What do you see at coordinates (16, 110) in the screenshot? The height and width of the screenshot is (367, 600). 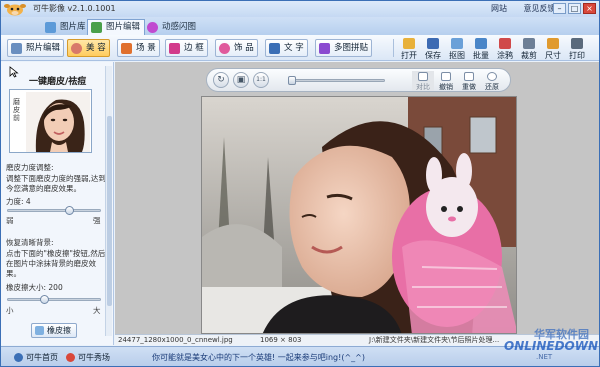 I see `preview-tag: 磨皮前` at bounding box center [16, 110].